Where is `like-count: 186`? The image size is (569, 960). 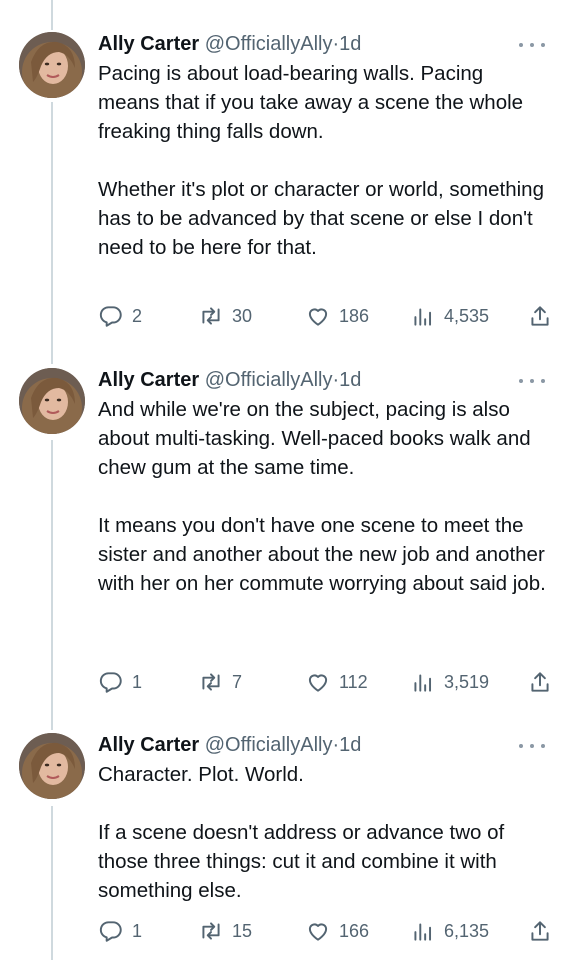
like-count: 186 is located at coordinates (354, 315).